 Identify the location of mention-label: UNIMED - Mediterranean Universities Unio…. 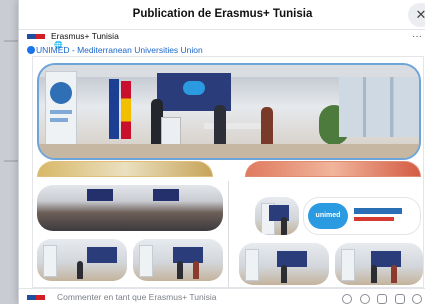
(119, 50).